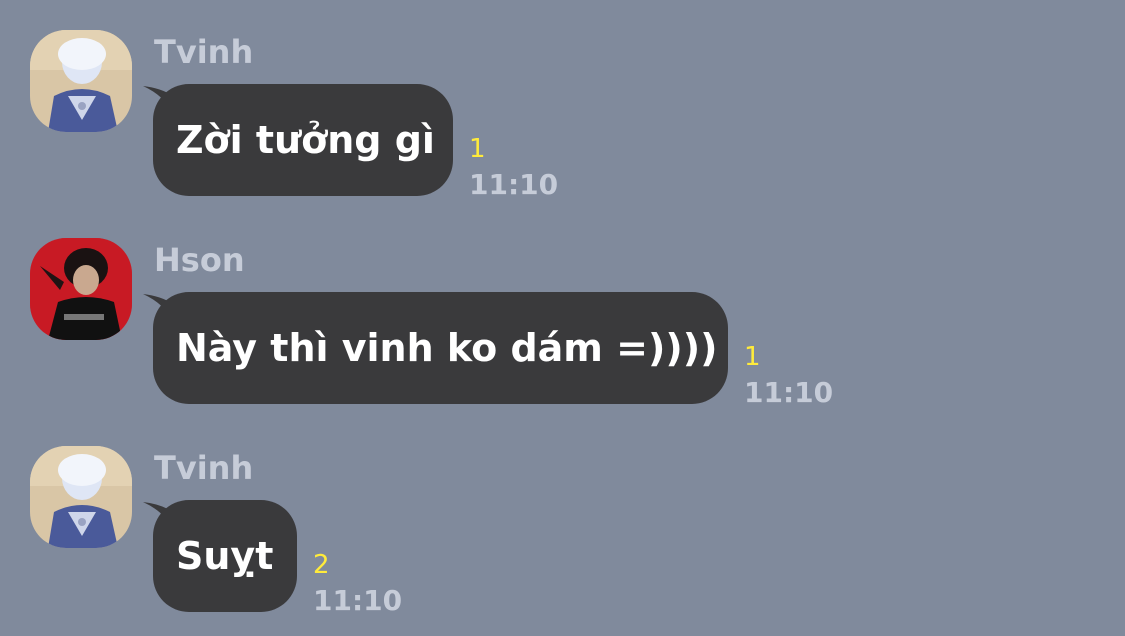 The image size is (1125, 636). What do you see at coordinates (321, 565) in the screenshot?
I see `unread-count: 2` at bounding box center [321, 565].